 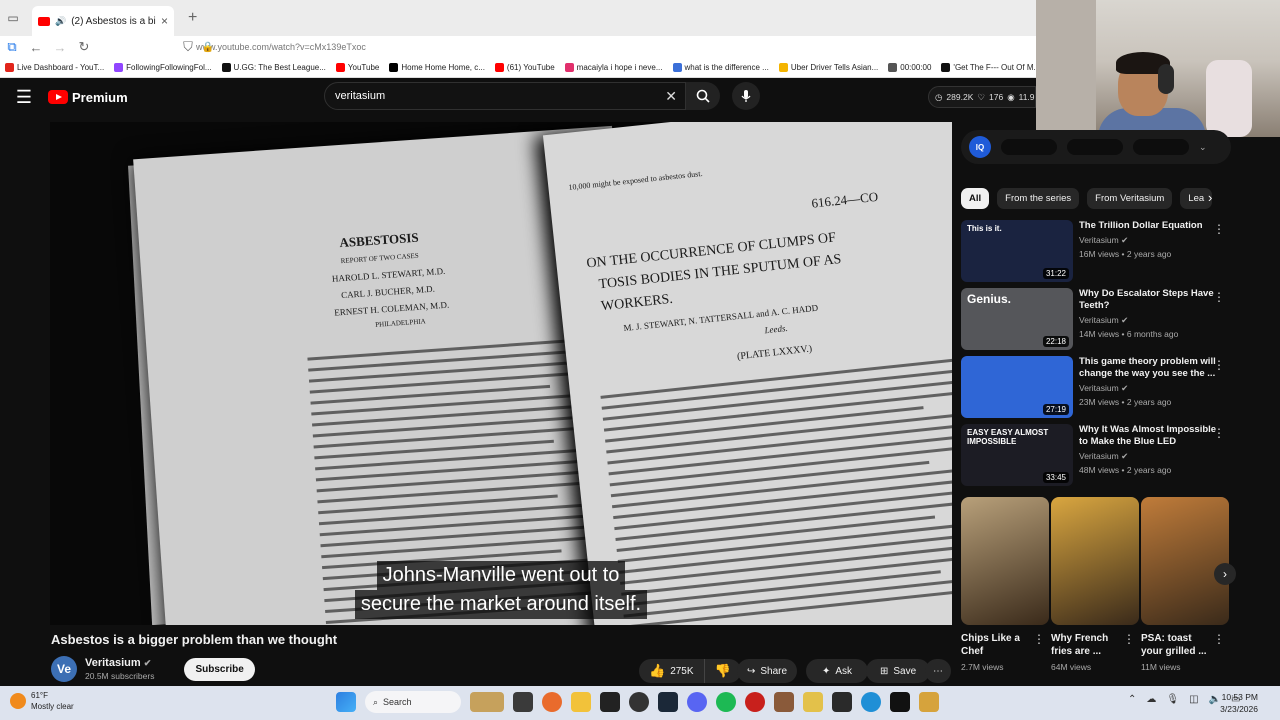 What do you see at coordinates (767, 671) in the screenshot?
I see `share-button: ↪ Share` at bounding box center [767, 671].